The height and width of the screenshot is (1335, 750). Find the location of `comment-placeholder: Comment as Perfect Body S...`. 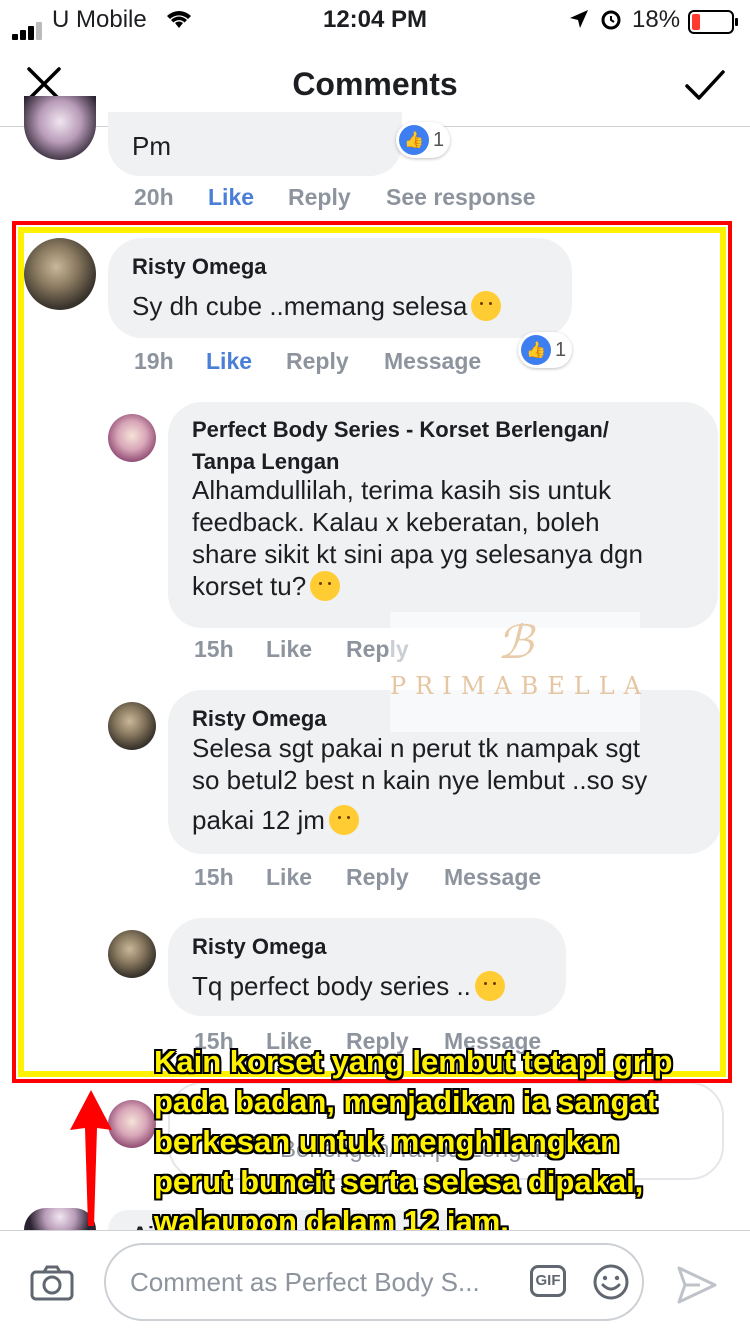

comment-placeholder: Comment as Perfect Body S... is located at coordinates (305, 1282).